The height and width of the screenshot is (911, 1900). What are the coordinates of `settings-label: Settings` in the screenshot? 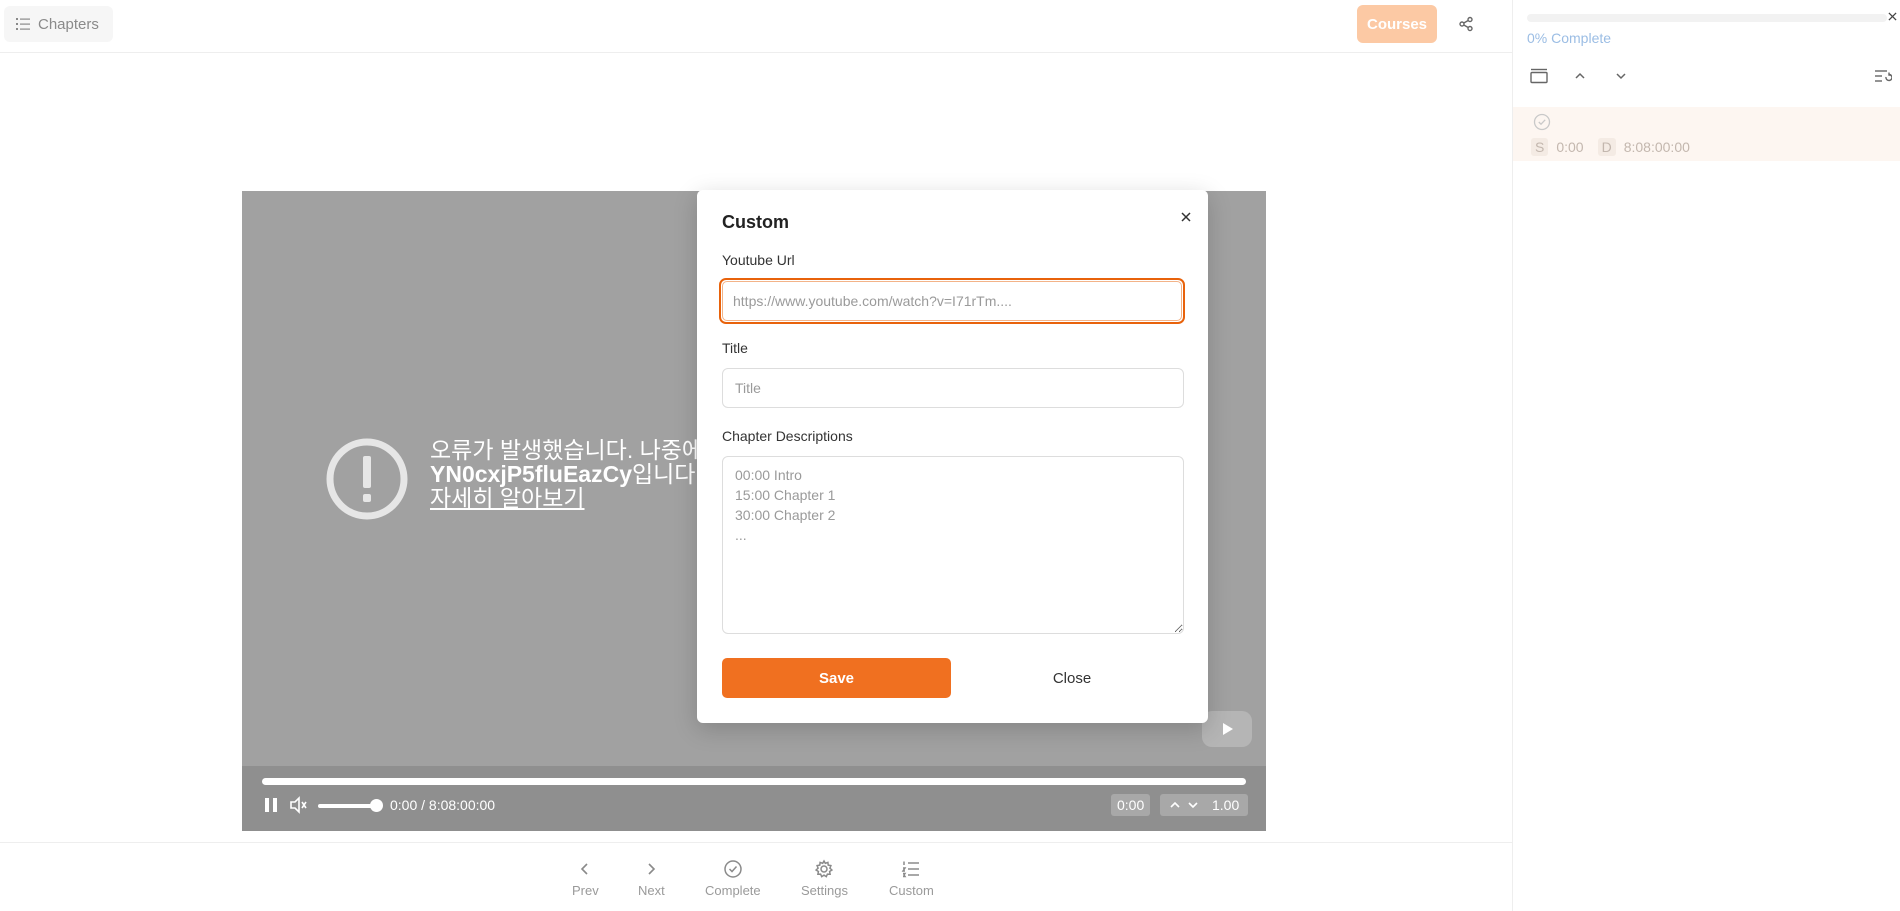 It's located at (824, 890).